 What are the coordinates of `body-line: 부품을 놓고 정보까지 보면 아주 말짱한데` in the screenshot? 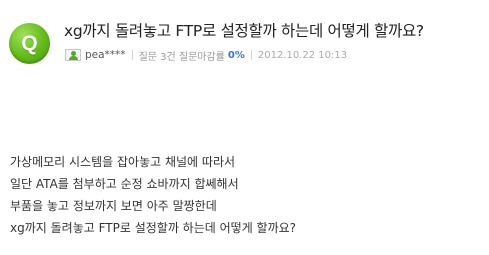 It's located at (113, 206).